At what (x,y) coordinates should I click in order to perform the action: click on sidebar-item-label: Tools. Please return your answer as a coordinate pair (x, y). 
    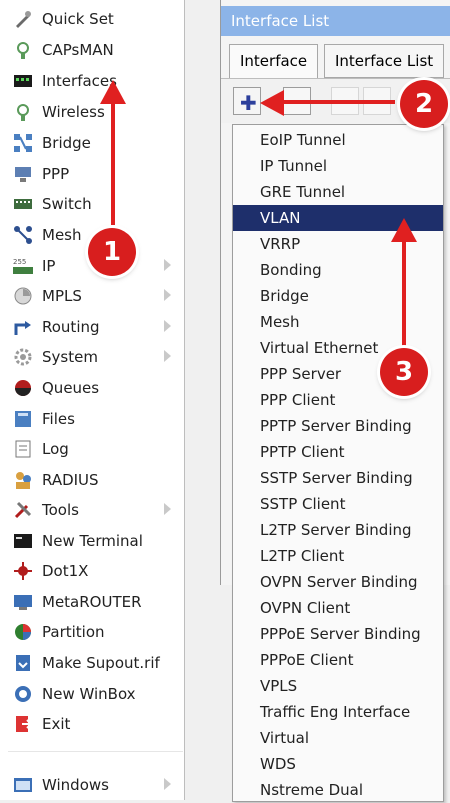
    Looking at the image, I should click on (60, 510).